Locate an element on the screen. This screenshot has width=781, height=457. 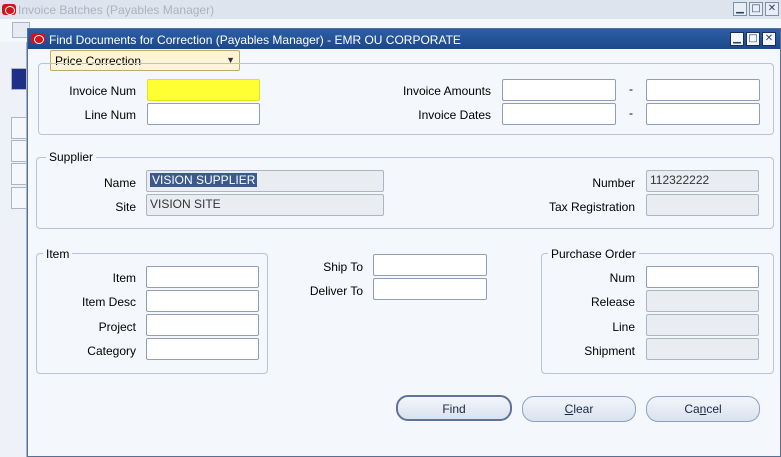
invoice-amount-to-input is located at coordinates (703, 90).